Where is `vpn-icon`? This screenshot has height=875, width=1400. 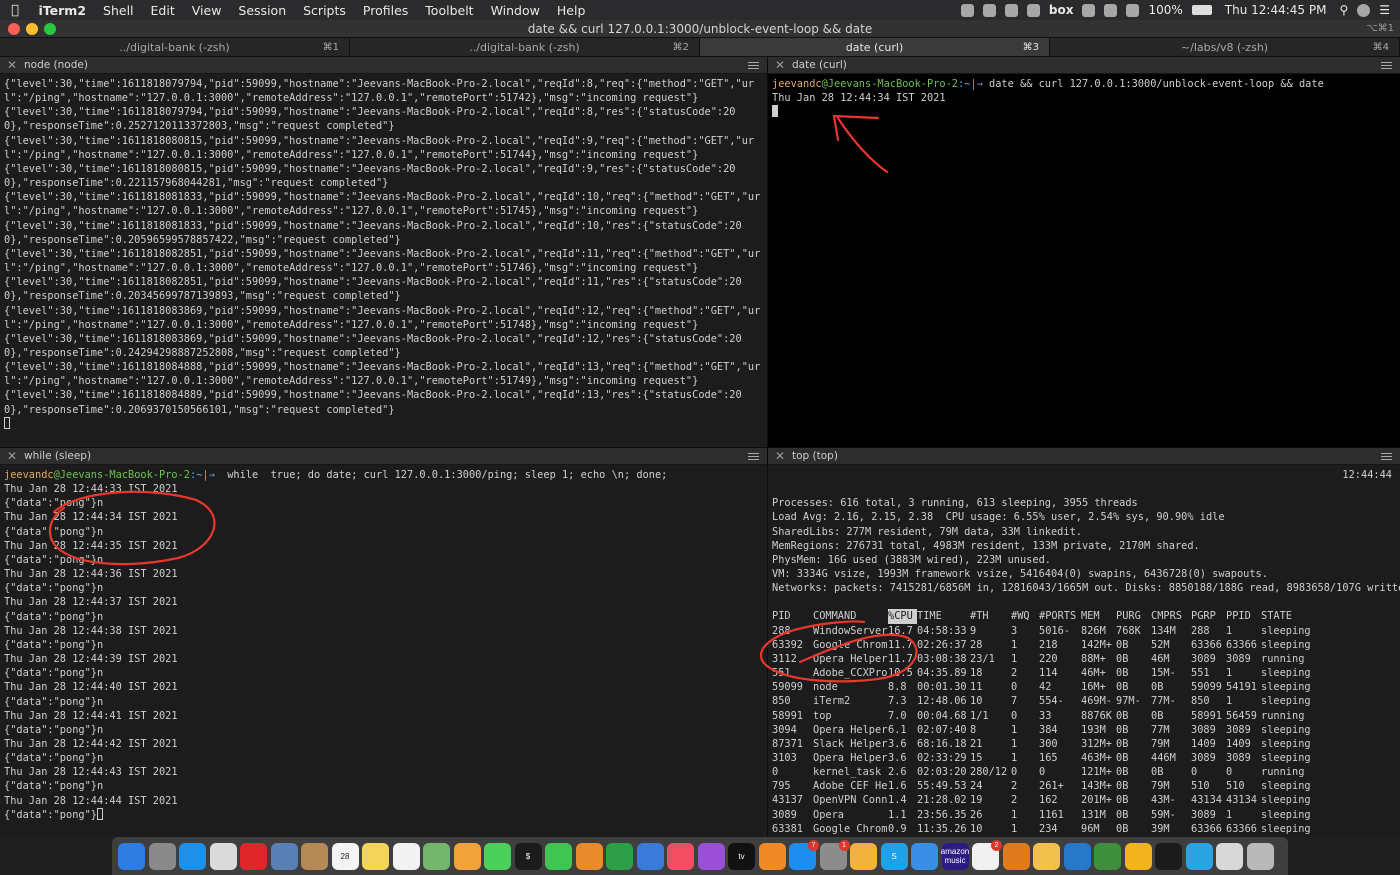
vpn-icon is located at coordinates (1016, 856).